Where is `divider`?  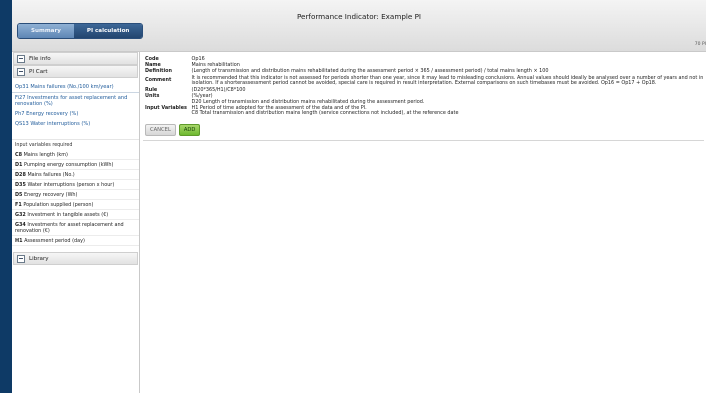 divider is located at coordinates (423, 141).